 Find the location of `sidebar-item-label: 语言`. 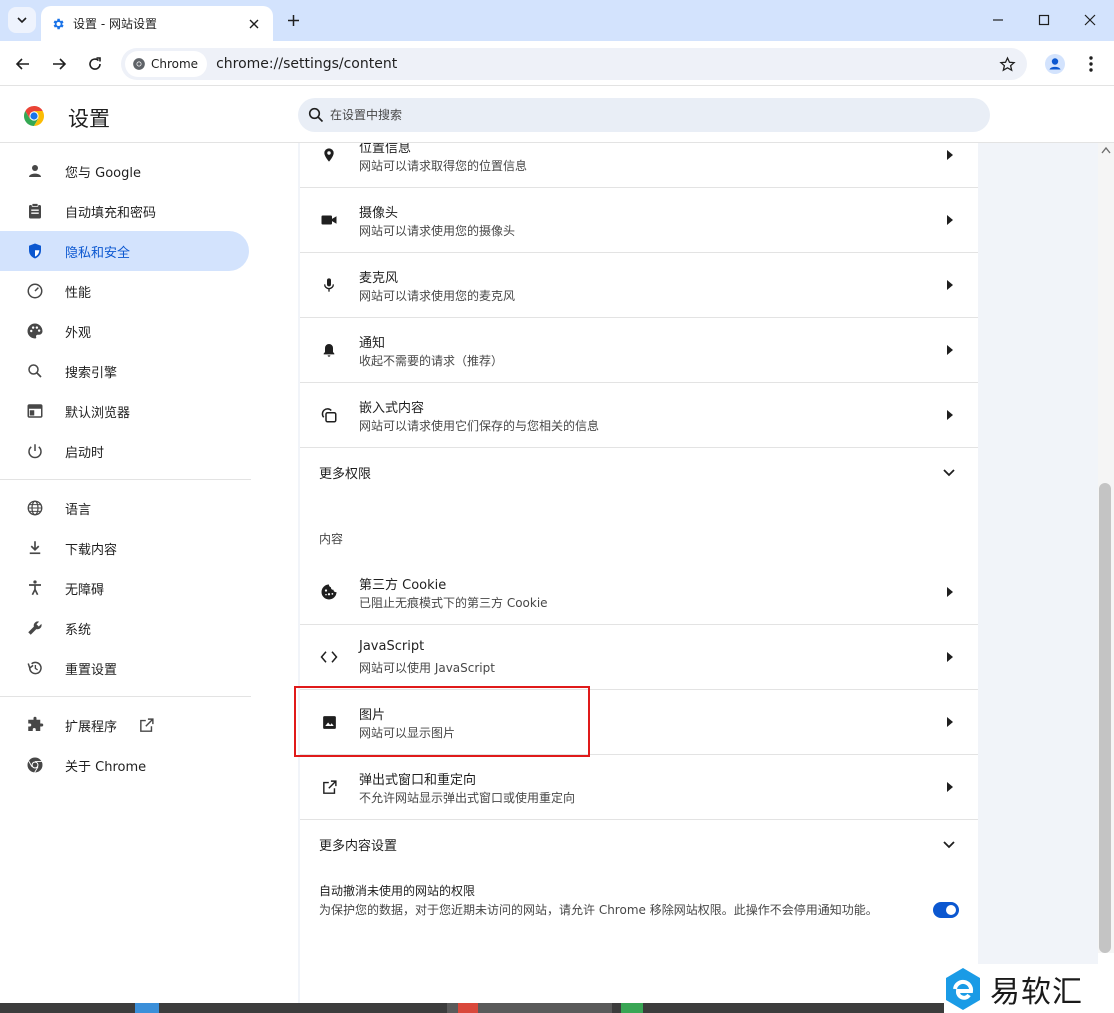

sidebar-item-label: 语言 is located at coordinates (78, 510).